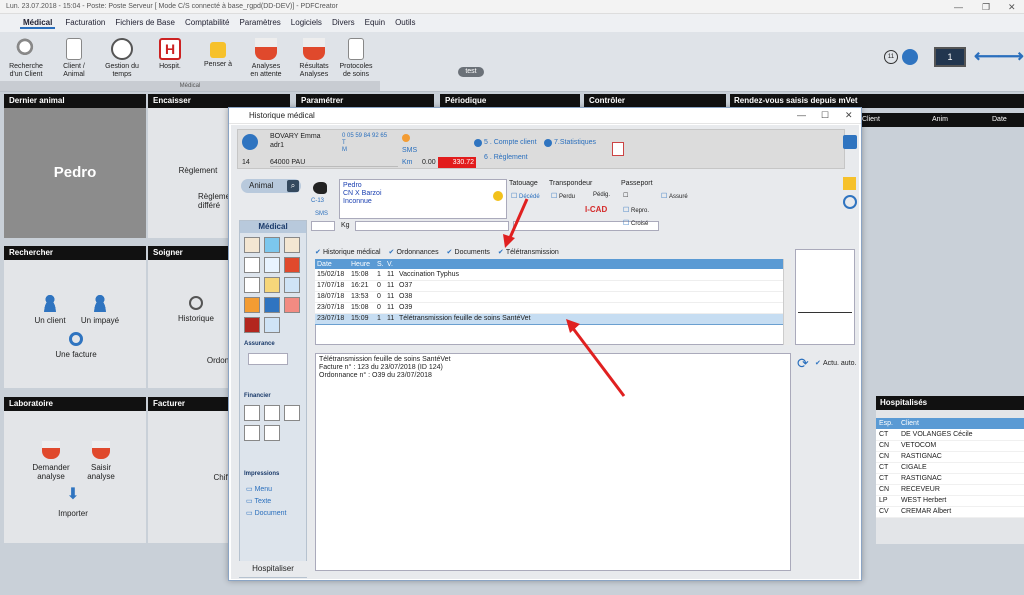 The width and height of the screenshot is (1024, 595). Describe the element at coordinates (950, 57) in the screenshot. I see `screen-button: 1` at that location.